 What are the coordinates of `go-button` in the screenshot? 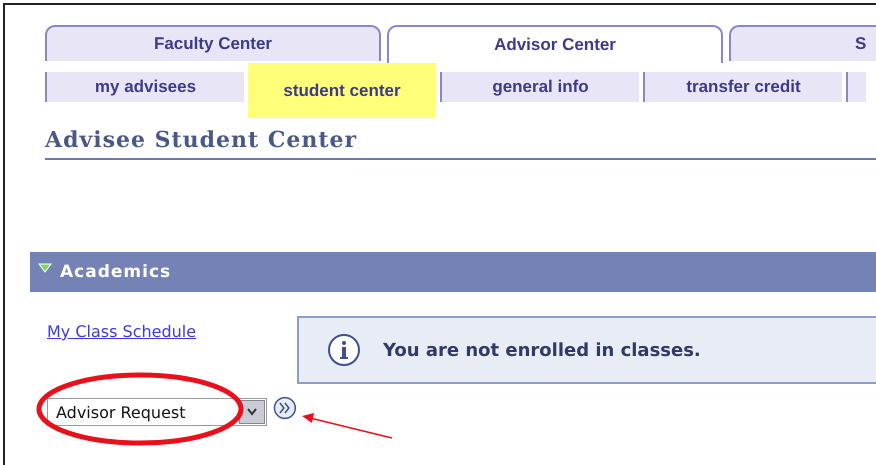 It's located at (285, 408).